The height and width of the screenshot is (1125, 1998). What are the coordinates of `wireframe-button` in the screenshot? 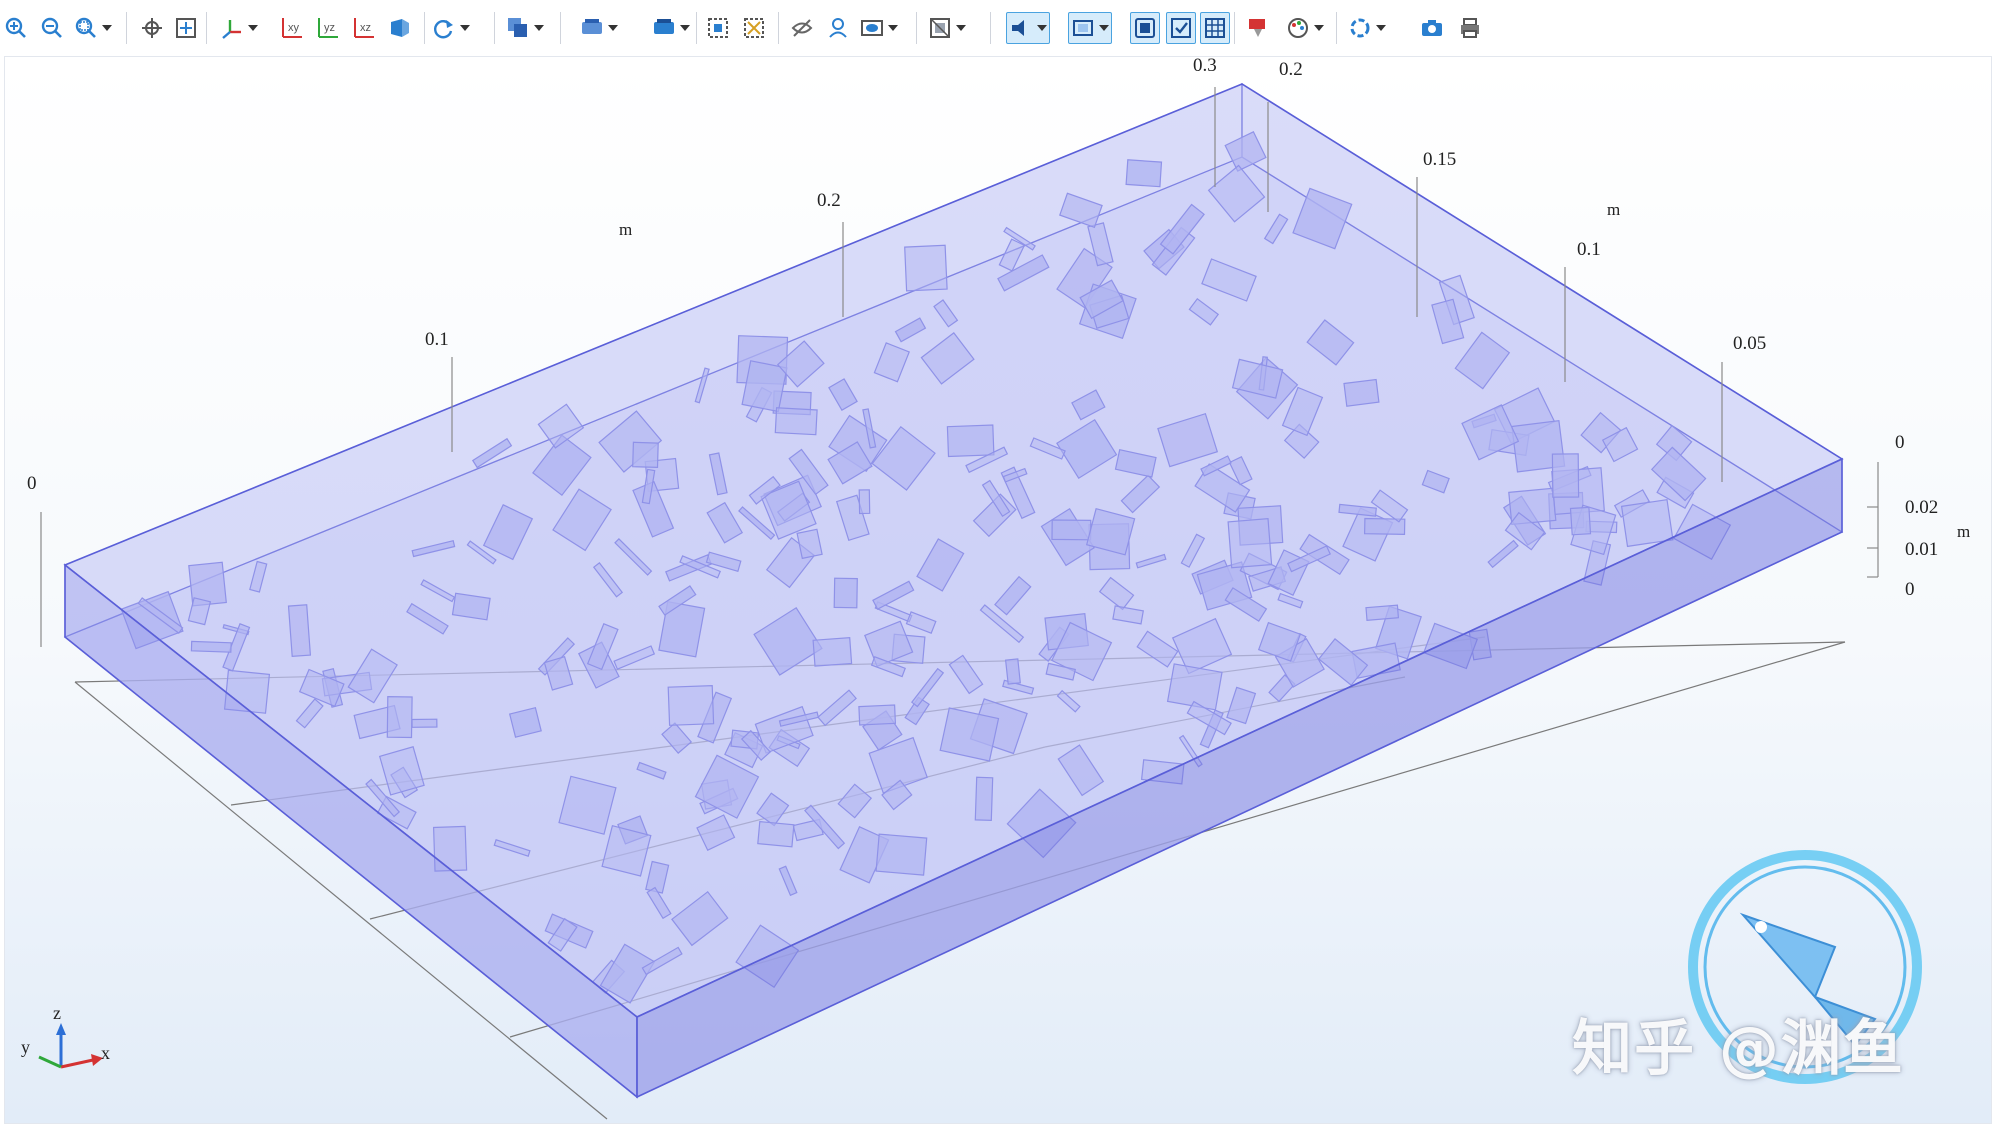 It's located at (1090, 28).